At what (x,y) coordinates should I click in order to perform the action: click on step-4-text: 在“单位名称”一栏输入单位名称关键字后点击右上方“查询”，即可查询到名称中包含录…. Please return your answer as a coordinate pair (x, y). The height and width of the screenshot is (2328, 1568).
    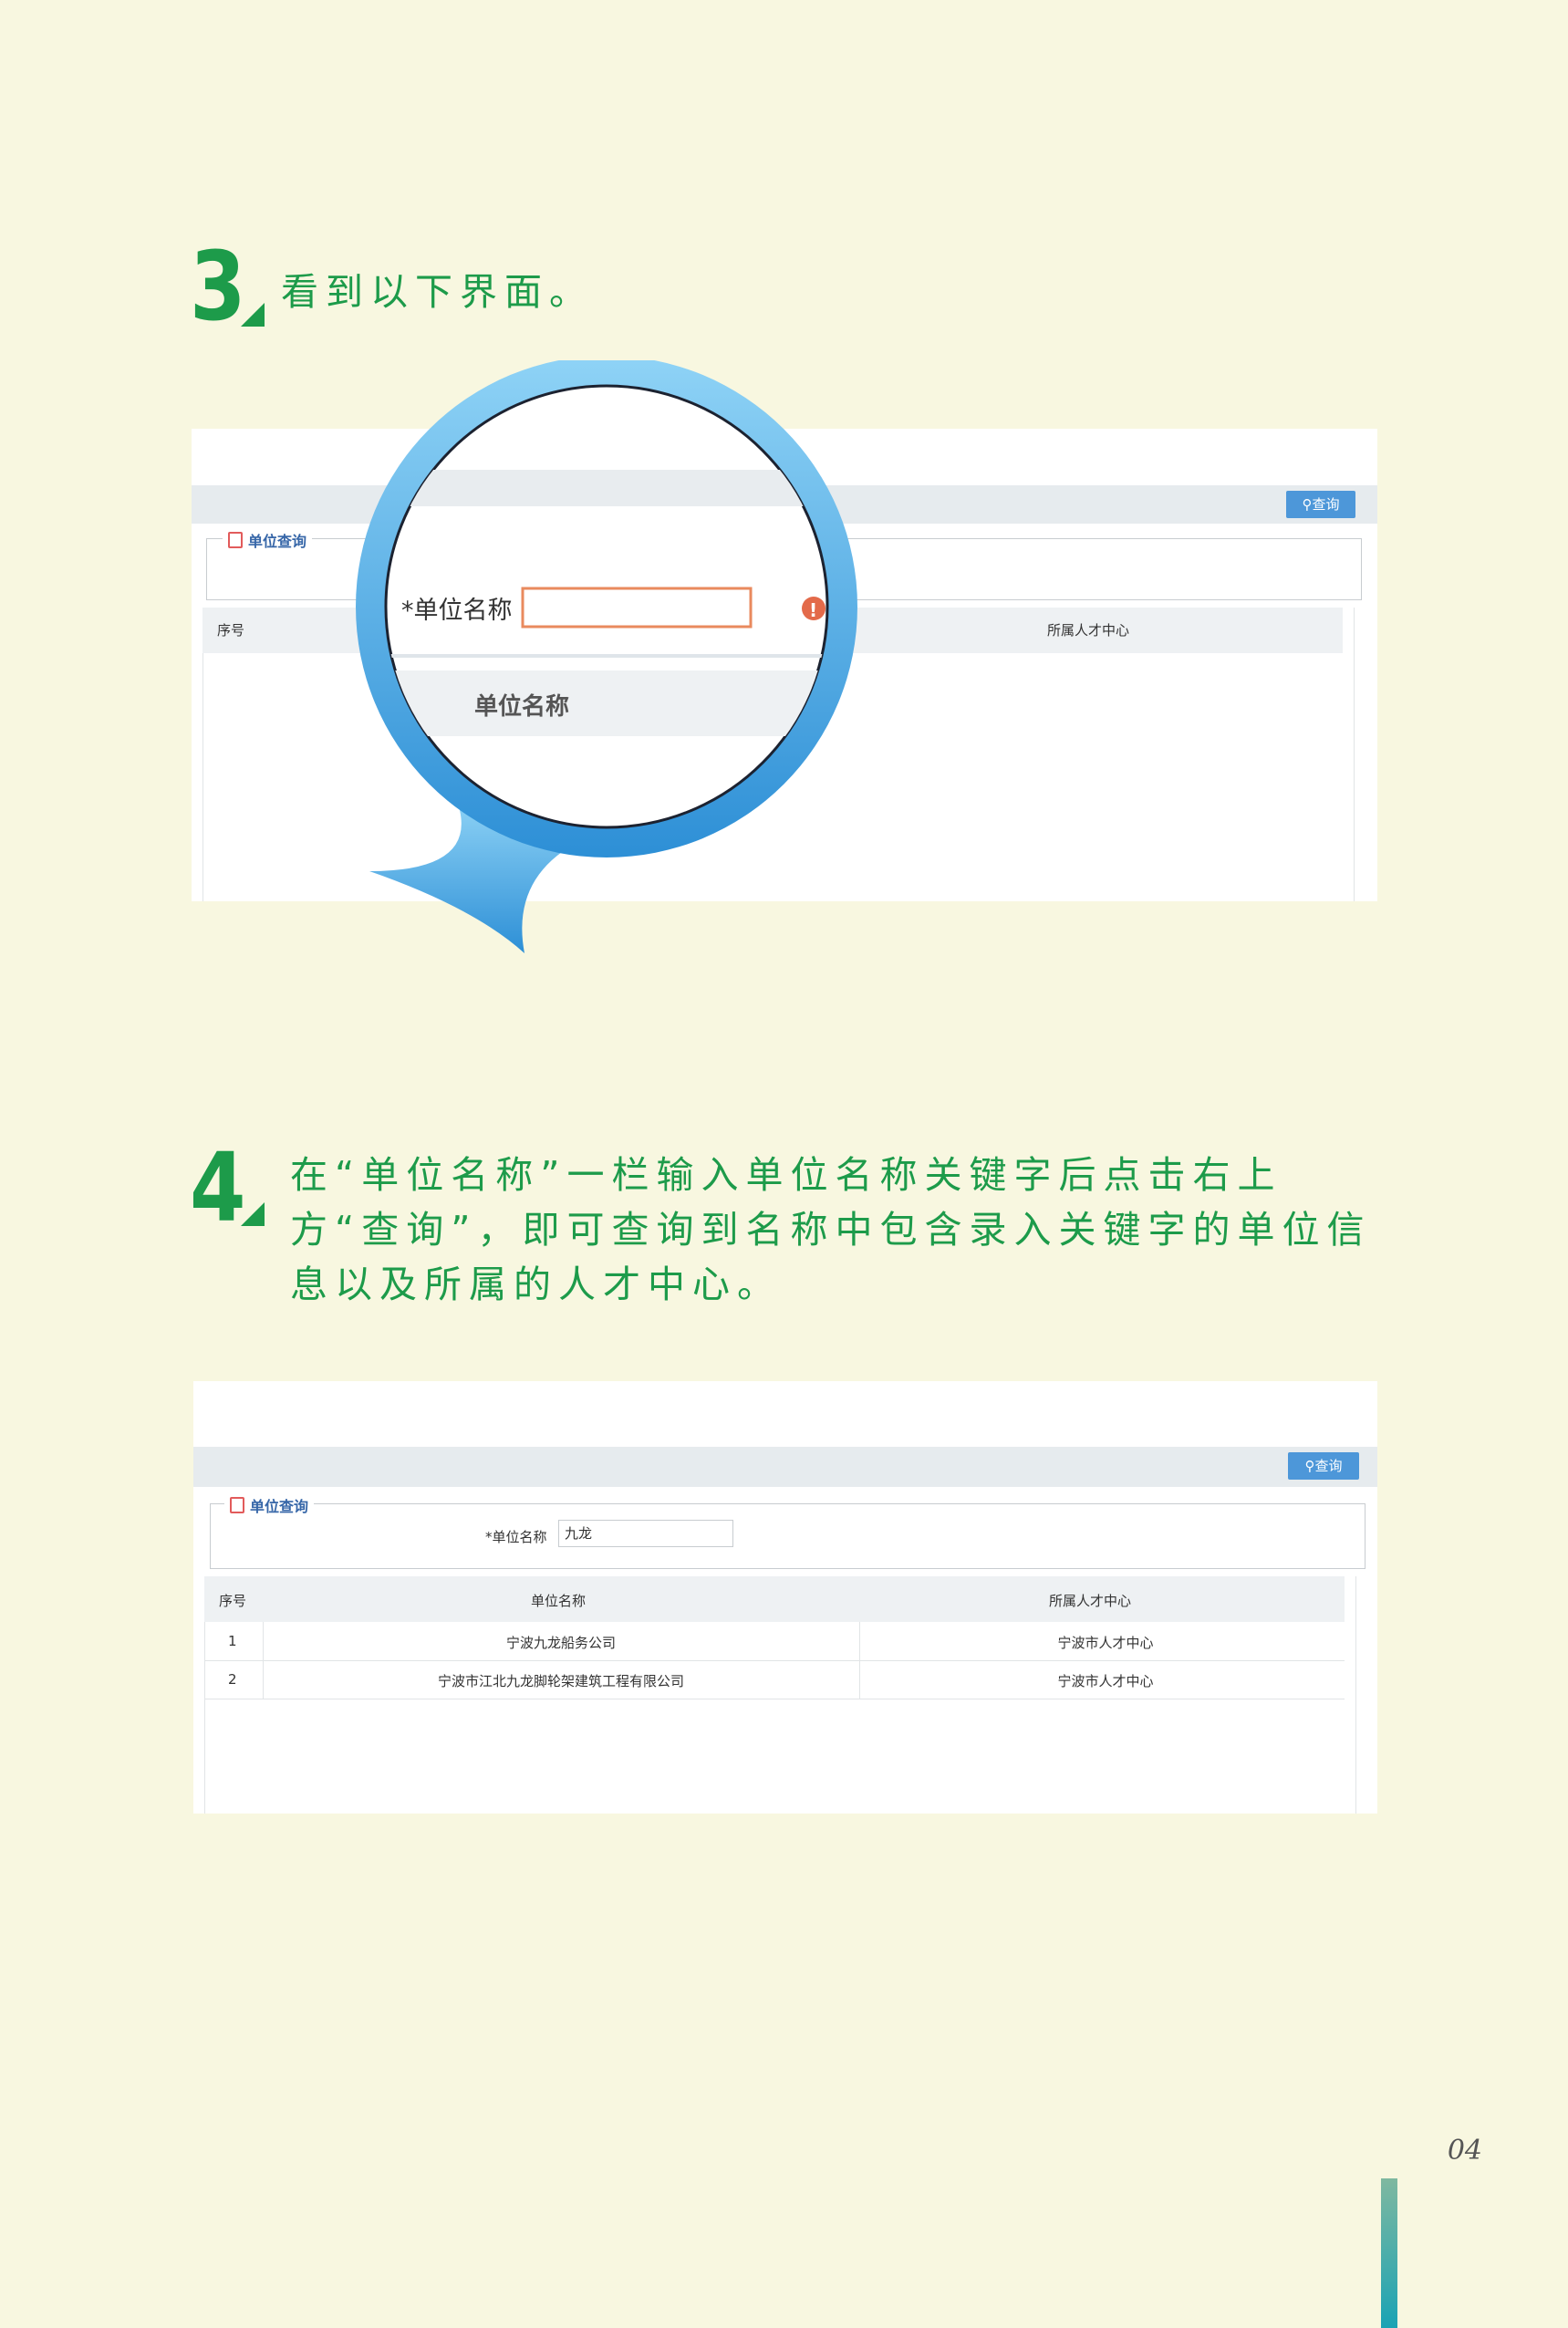
    Looking at the image, I should click on (831, 1229).